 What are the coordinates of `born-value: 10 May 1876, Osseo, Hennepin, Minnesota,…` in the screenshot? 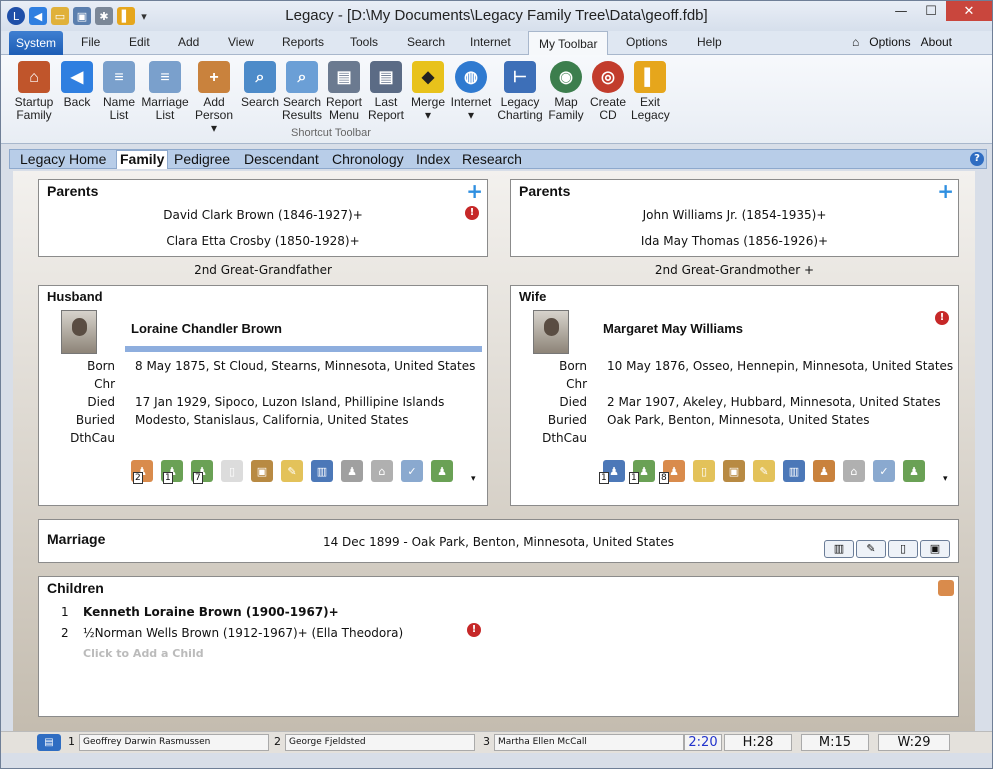 It's located at (780, 366).